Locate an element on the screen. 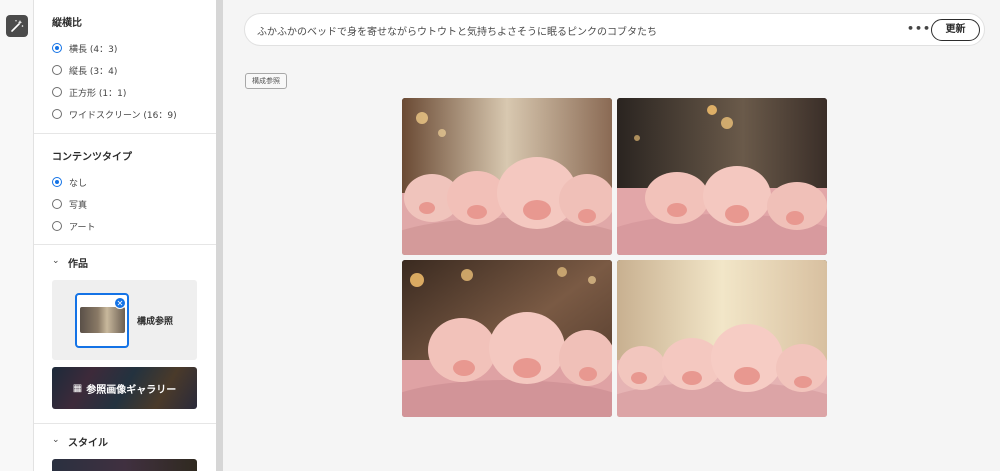 The image size is (1000, 471). reference-image is located at coordinates (102, 320).